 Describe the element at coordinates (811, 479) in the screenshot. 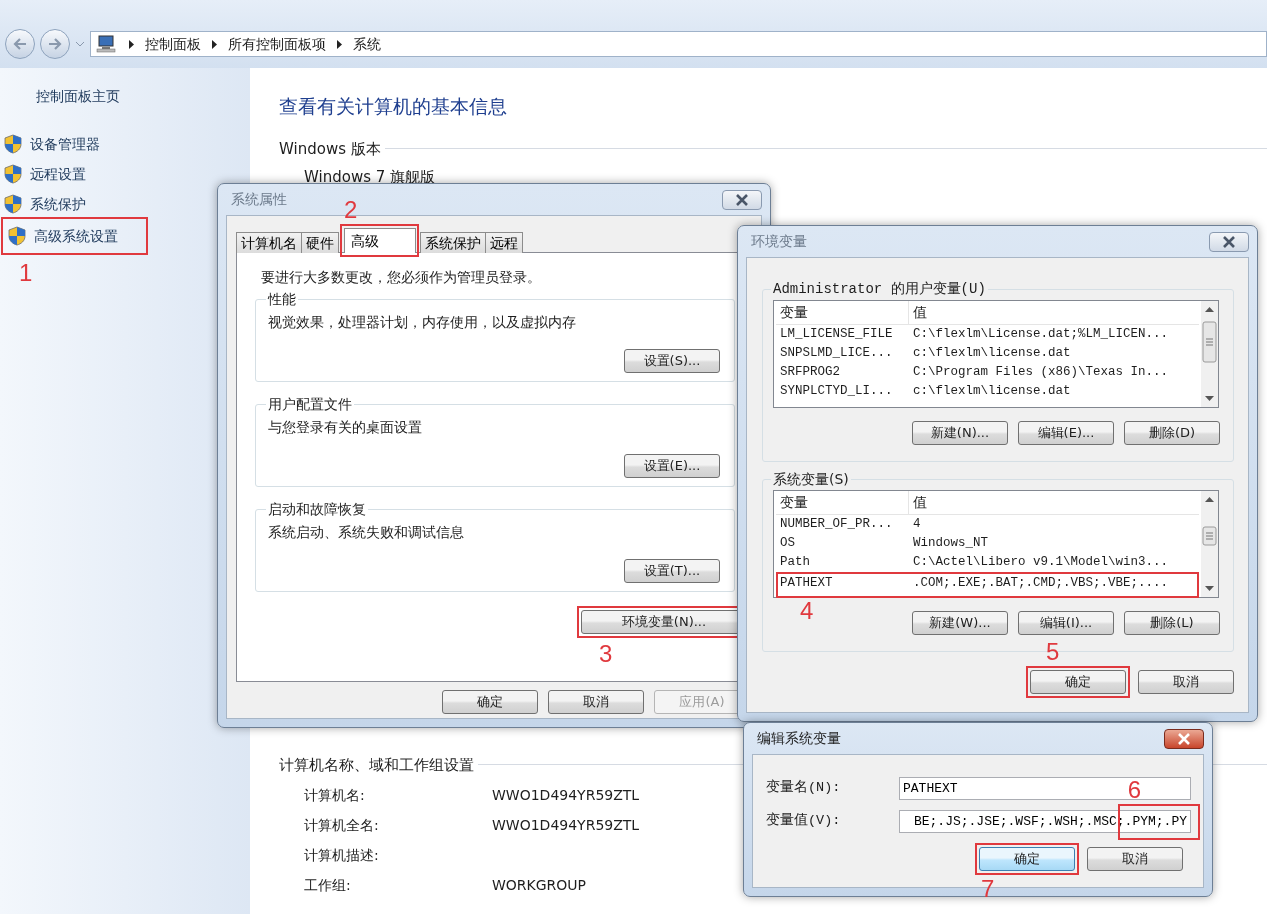

I see `group-title: 系统变量(S)` at that location.